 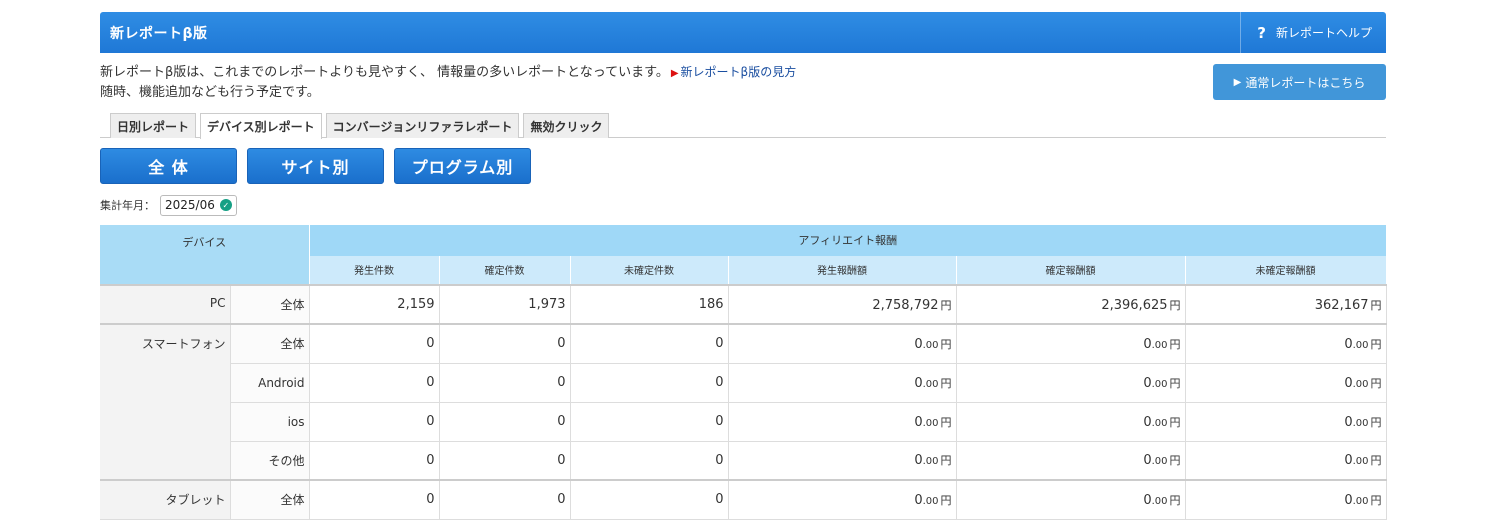 I want to click on tab-invalid-click: 無効クリック, so click(x=566, y=125).